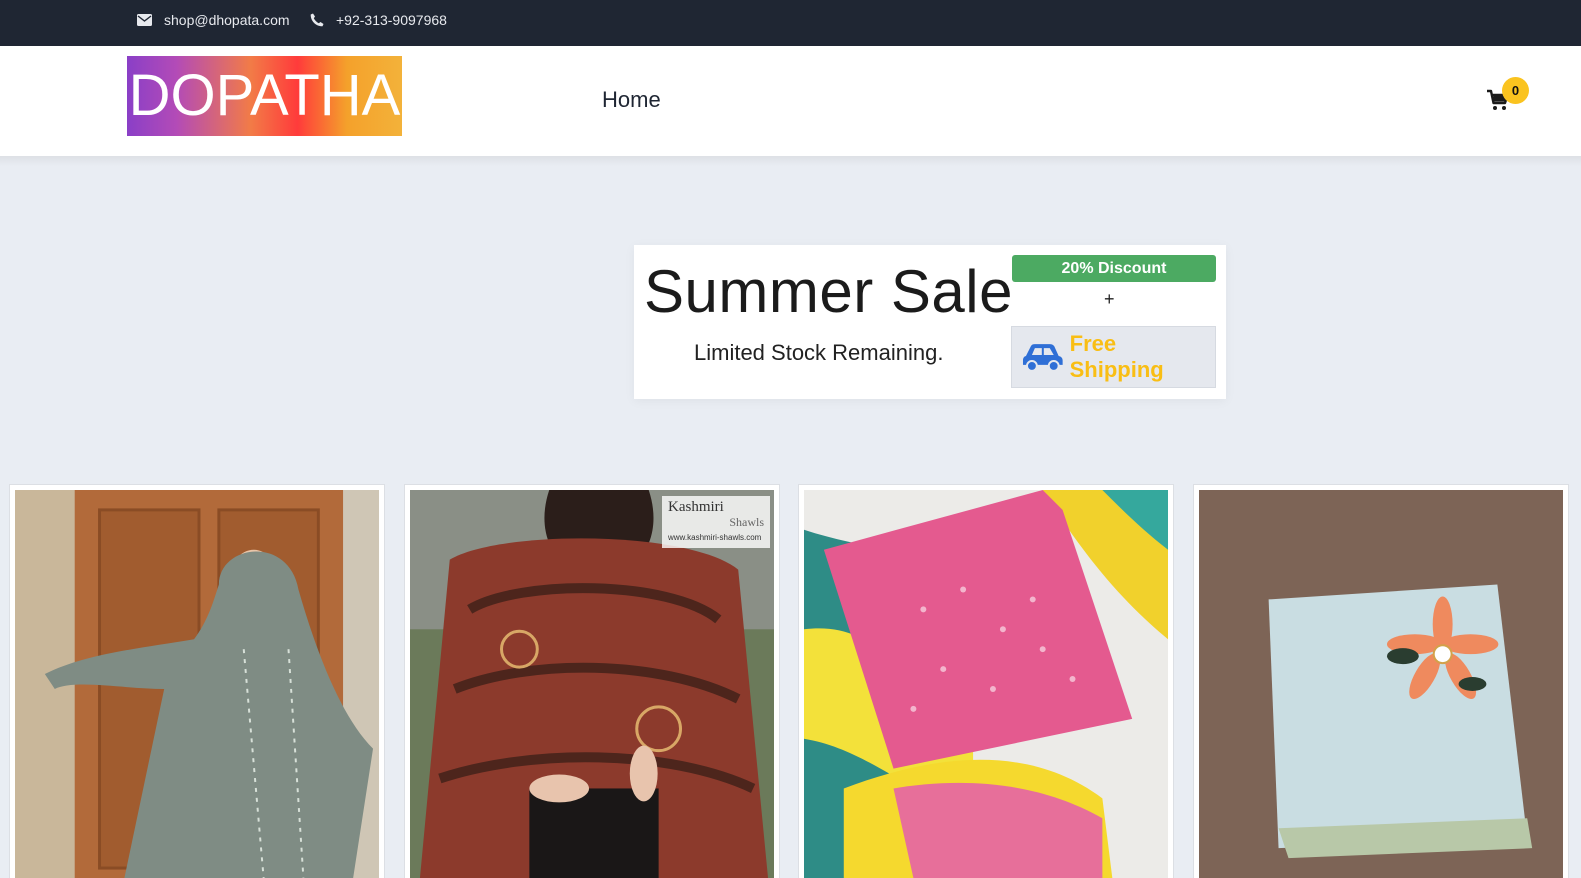 Image resolution: width=1581 pixels, height=878 pixels. What do you see at coordinates (696, 507) in the screenshot?
I see `watermark-title: Kashmiri` at bounding box center [696, 507].